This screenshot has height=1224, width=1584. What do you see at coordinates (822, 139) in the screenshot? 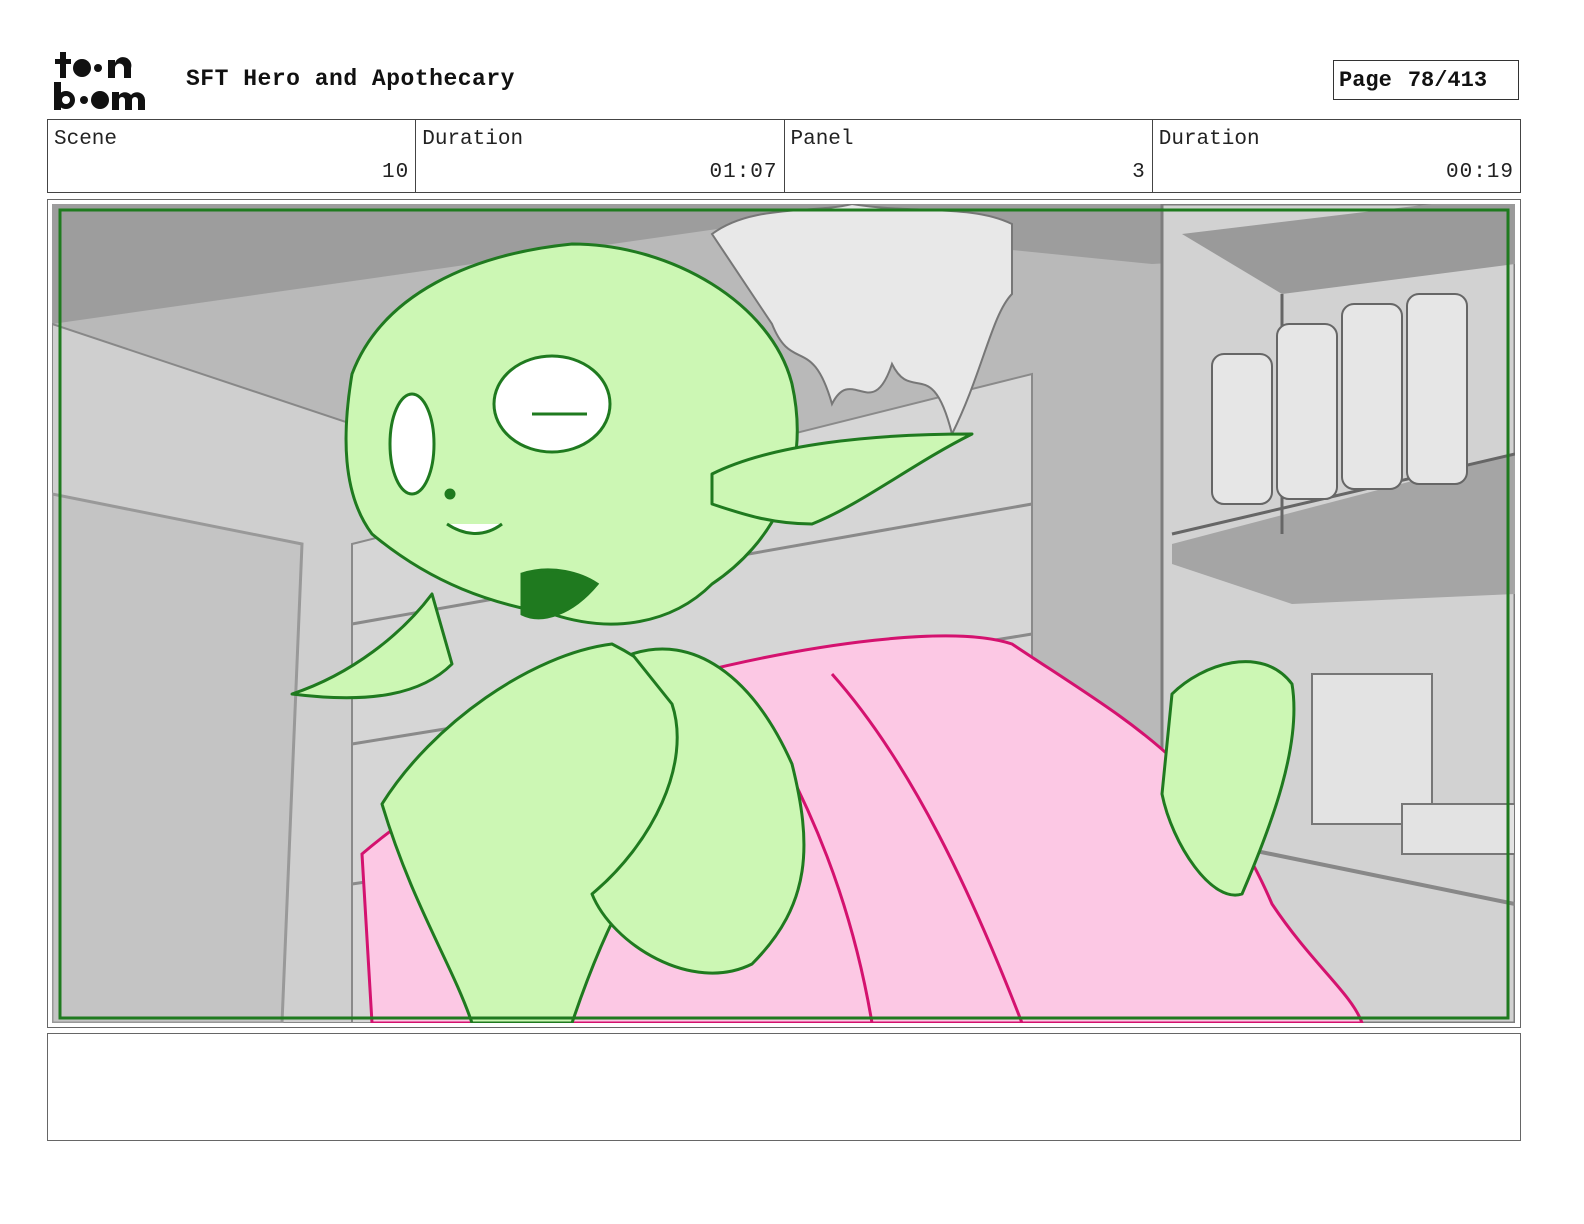
I see `panel-label: Panel` at bounding box center [822, 139].